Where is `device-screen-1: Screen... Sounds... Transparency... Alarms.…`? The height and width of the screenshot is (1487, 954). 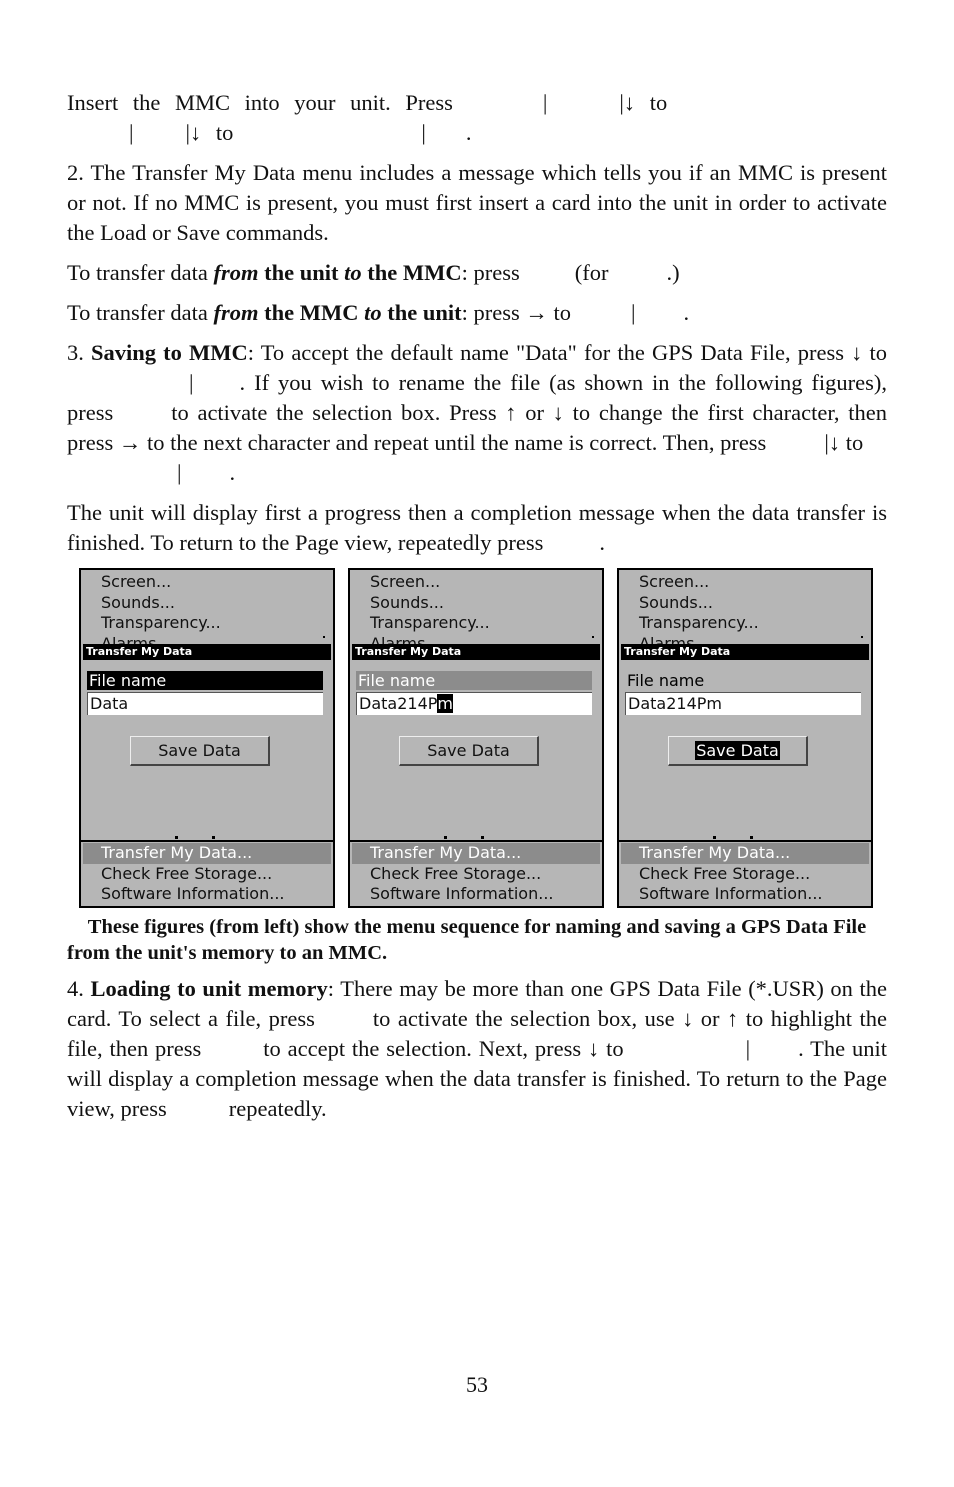 device-screen-1: Screen... Sounds... Transparency... Alarms.… is located at coordinates (207, 738).